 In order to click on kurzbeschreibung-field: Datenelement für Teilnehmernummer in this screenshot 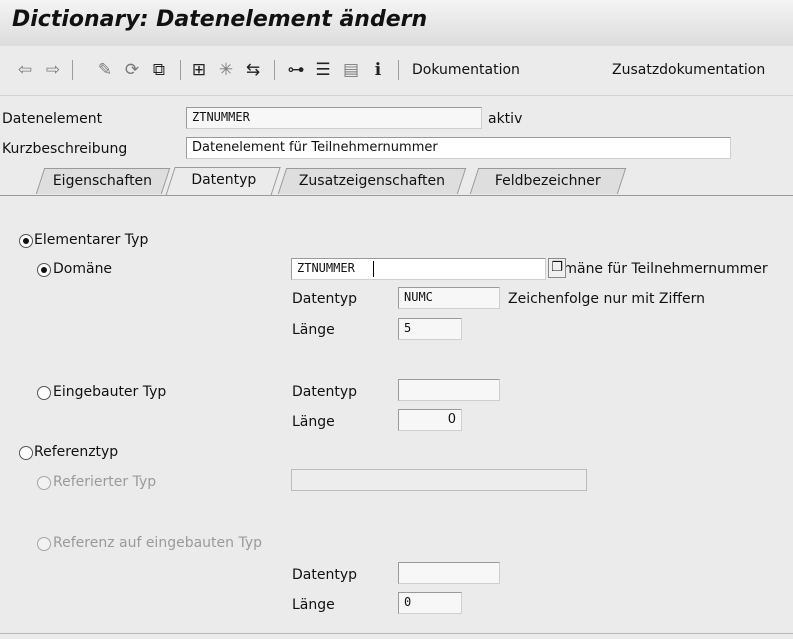, I will do `click(458, 148)`.